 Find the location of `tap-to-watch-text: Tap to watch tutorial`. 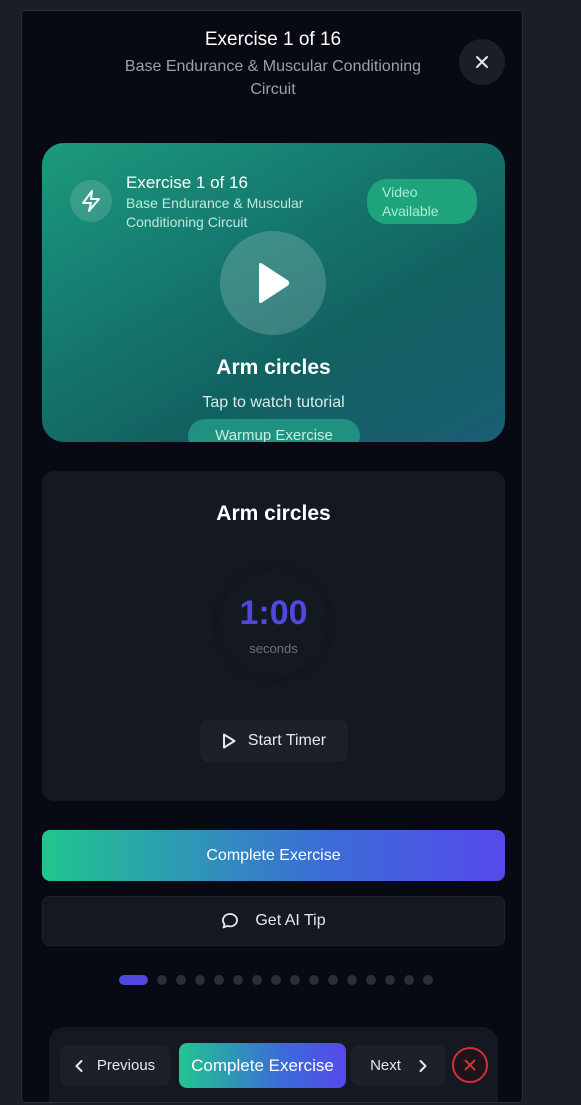

tap-to-watch-text: Tap to watch tutorial is located at coordinates (273, 402).